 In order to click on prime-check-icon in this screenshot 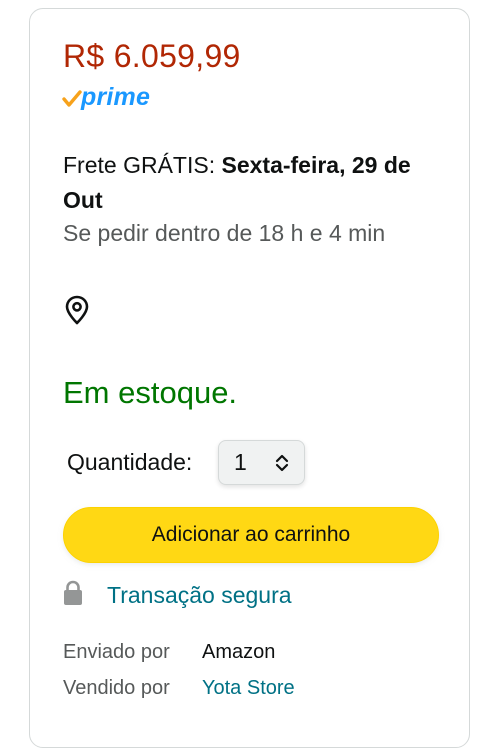, I will do `click(72, 98)`.